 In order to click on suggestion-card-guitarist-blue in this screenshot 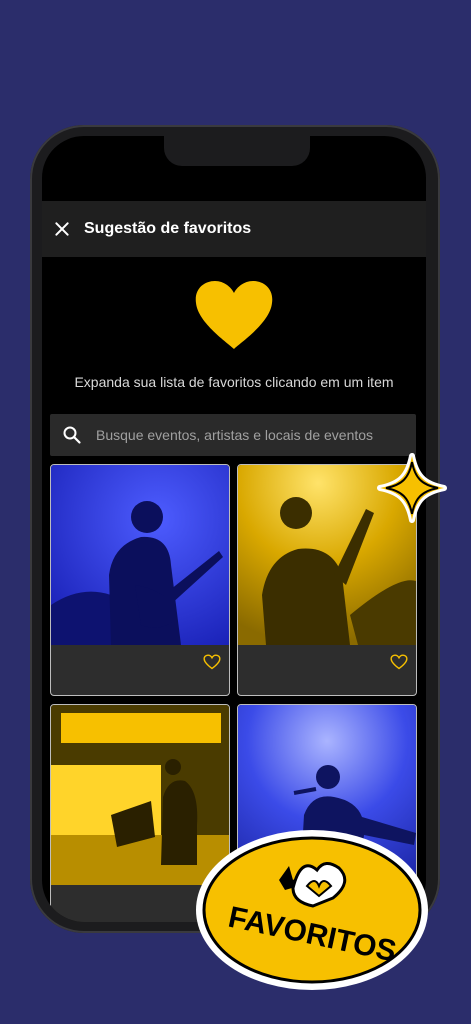, I will do `click(140, 580)`.